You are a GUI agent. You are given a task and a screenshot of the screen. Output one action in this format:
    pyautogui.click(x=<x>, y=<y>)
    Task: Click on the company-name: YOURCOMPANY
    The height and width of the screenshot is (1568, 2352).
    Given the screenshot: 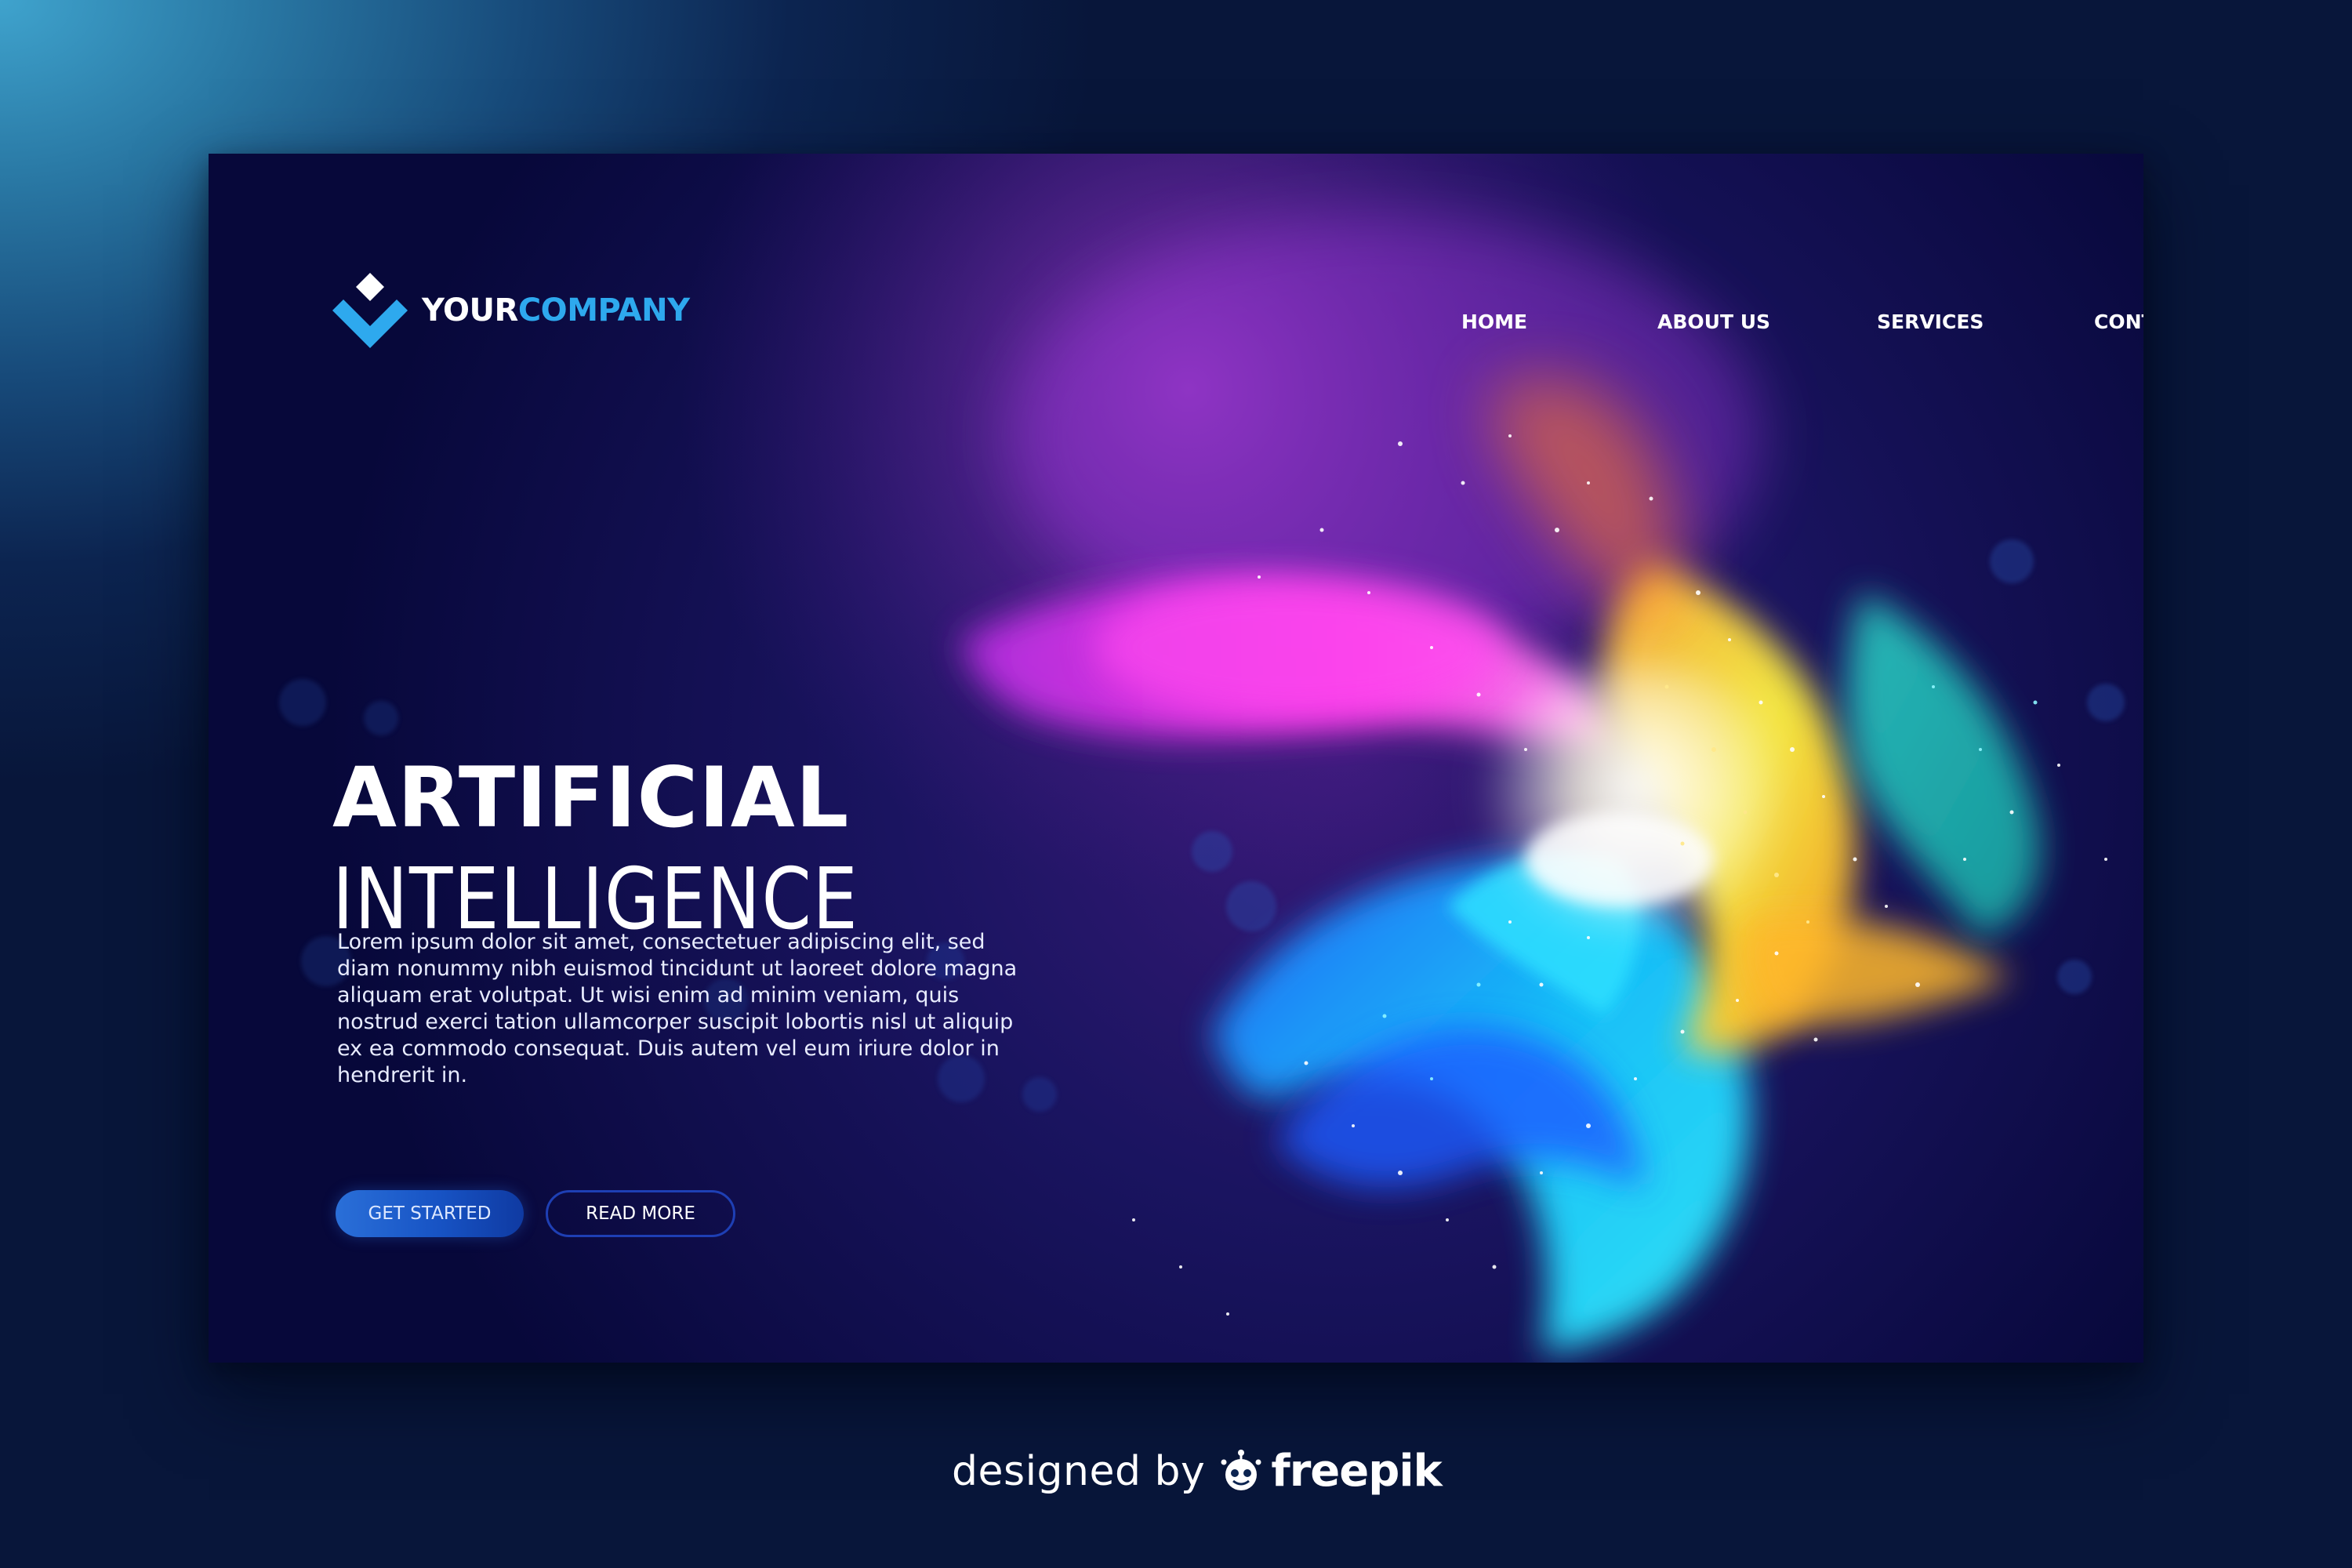 What is the action you would take?
    pyautogui.click(x=556, y=310)
    